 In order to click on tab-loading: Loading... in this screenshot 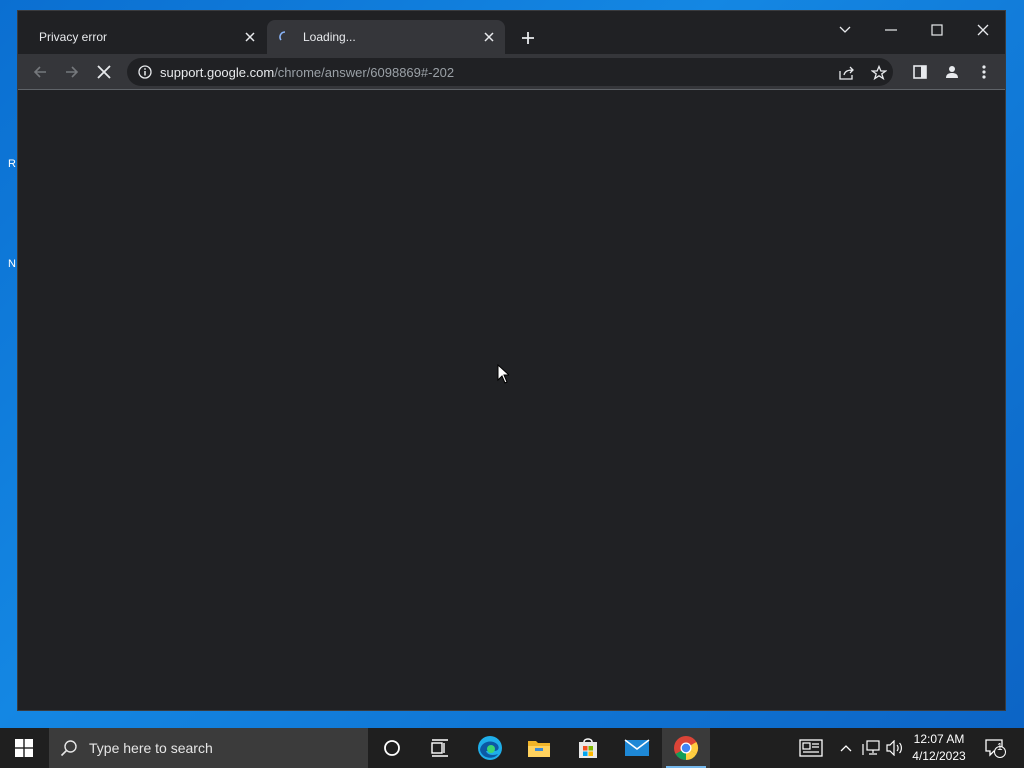, I will do `click(386, 37)`.